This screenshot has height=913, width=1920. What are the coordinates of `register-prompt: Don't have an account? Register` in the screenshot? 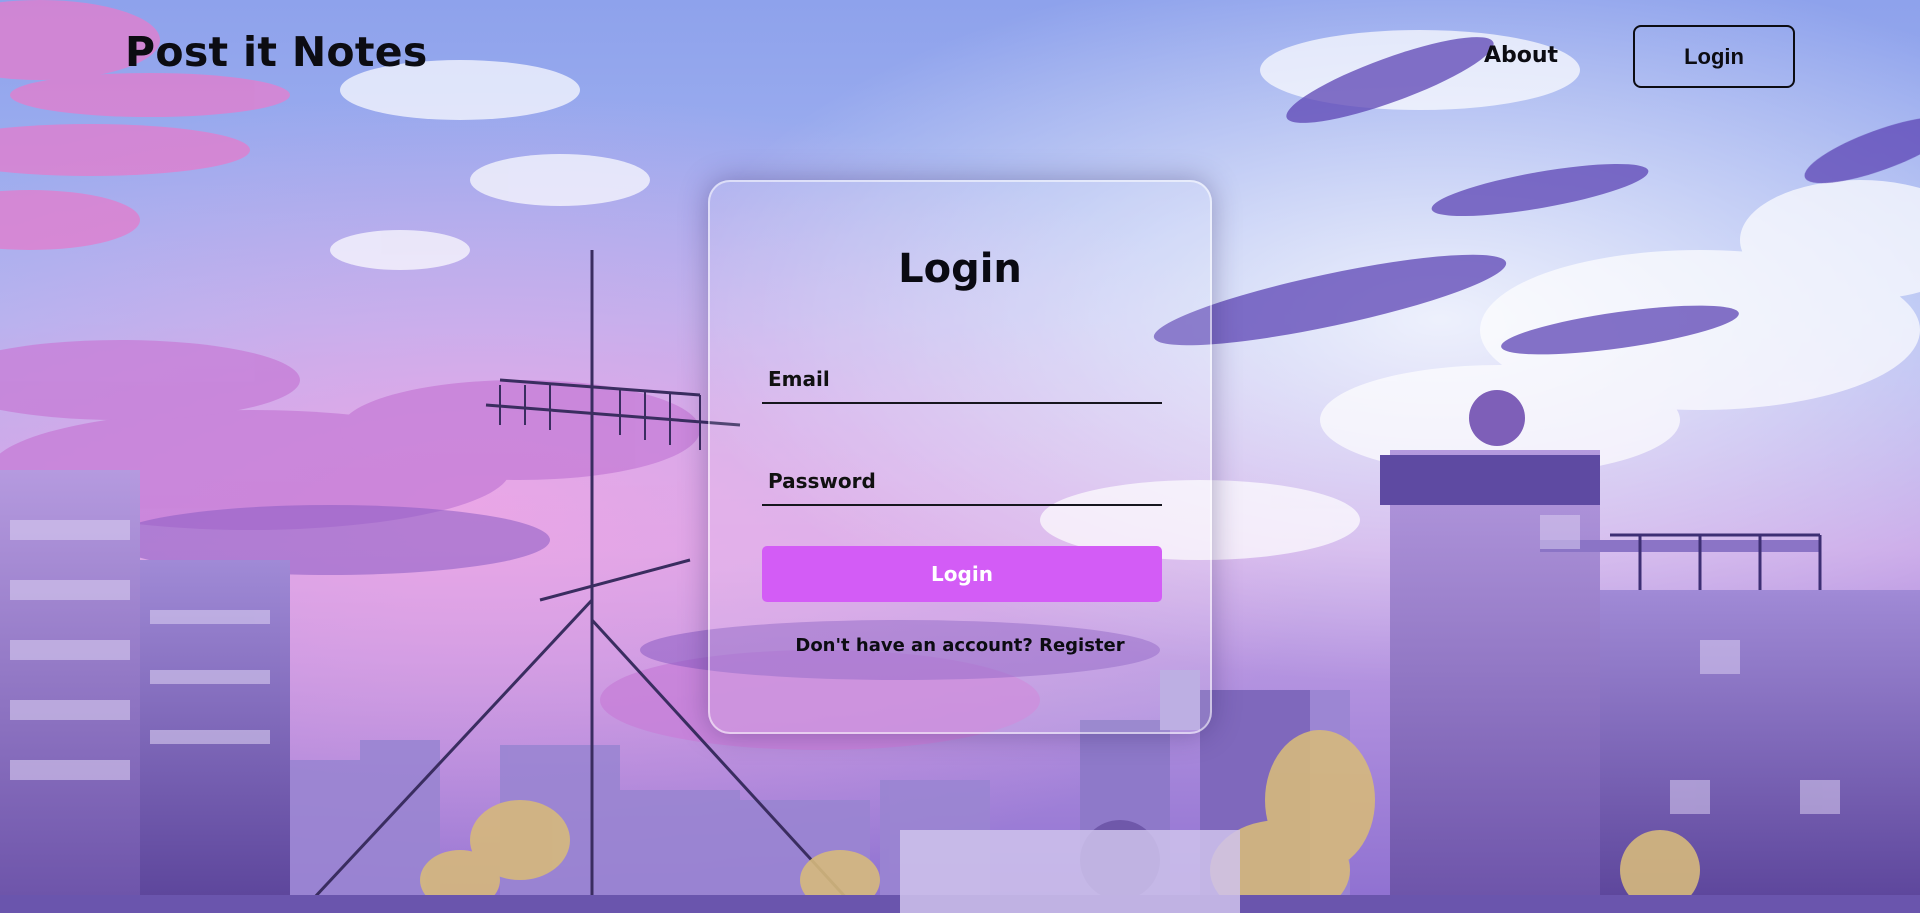 It's located at (960, 645).